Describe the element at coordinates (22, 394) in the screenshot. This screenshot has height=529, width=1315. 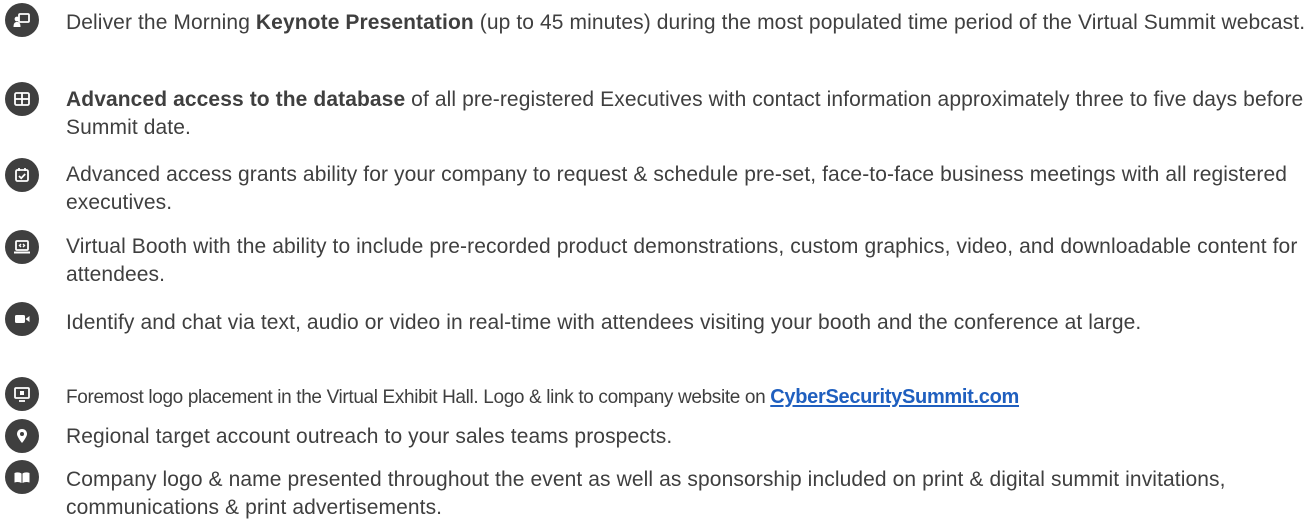
I see `monitor-logo-icon` at that location.